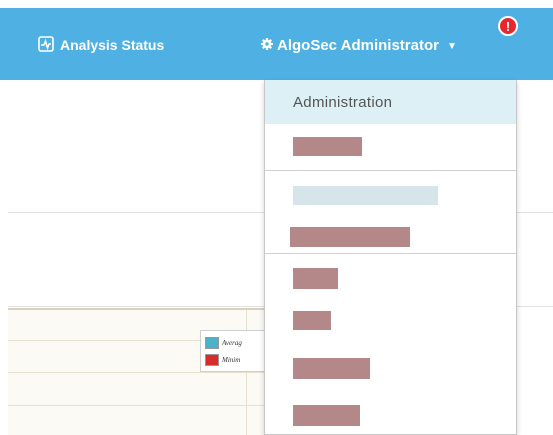  What do you see at coordinates (232, 342) in the screenshot?
I see `legend-label: Averag` at bounding box center [232, 342].